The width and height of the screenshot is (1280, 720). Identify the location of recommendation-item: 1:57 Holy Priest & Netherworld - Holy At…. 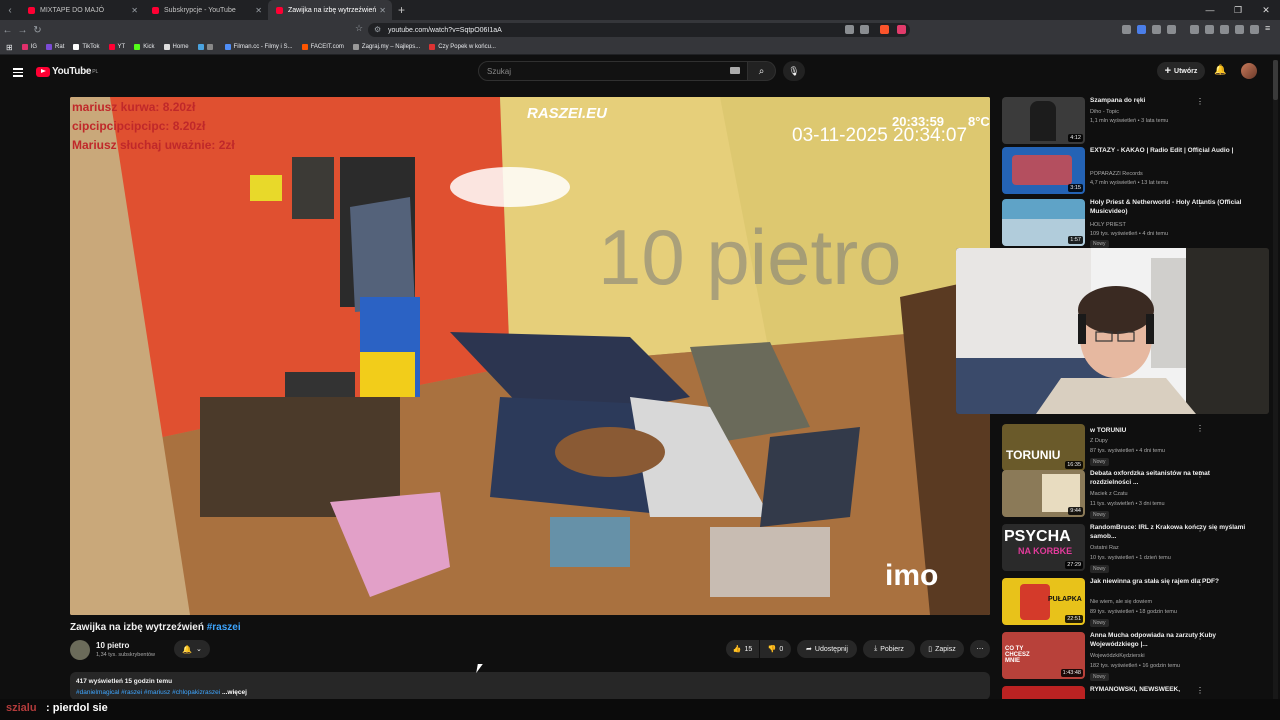
(1132, 224).